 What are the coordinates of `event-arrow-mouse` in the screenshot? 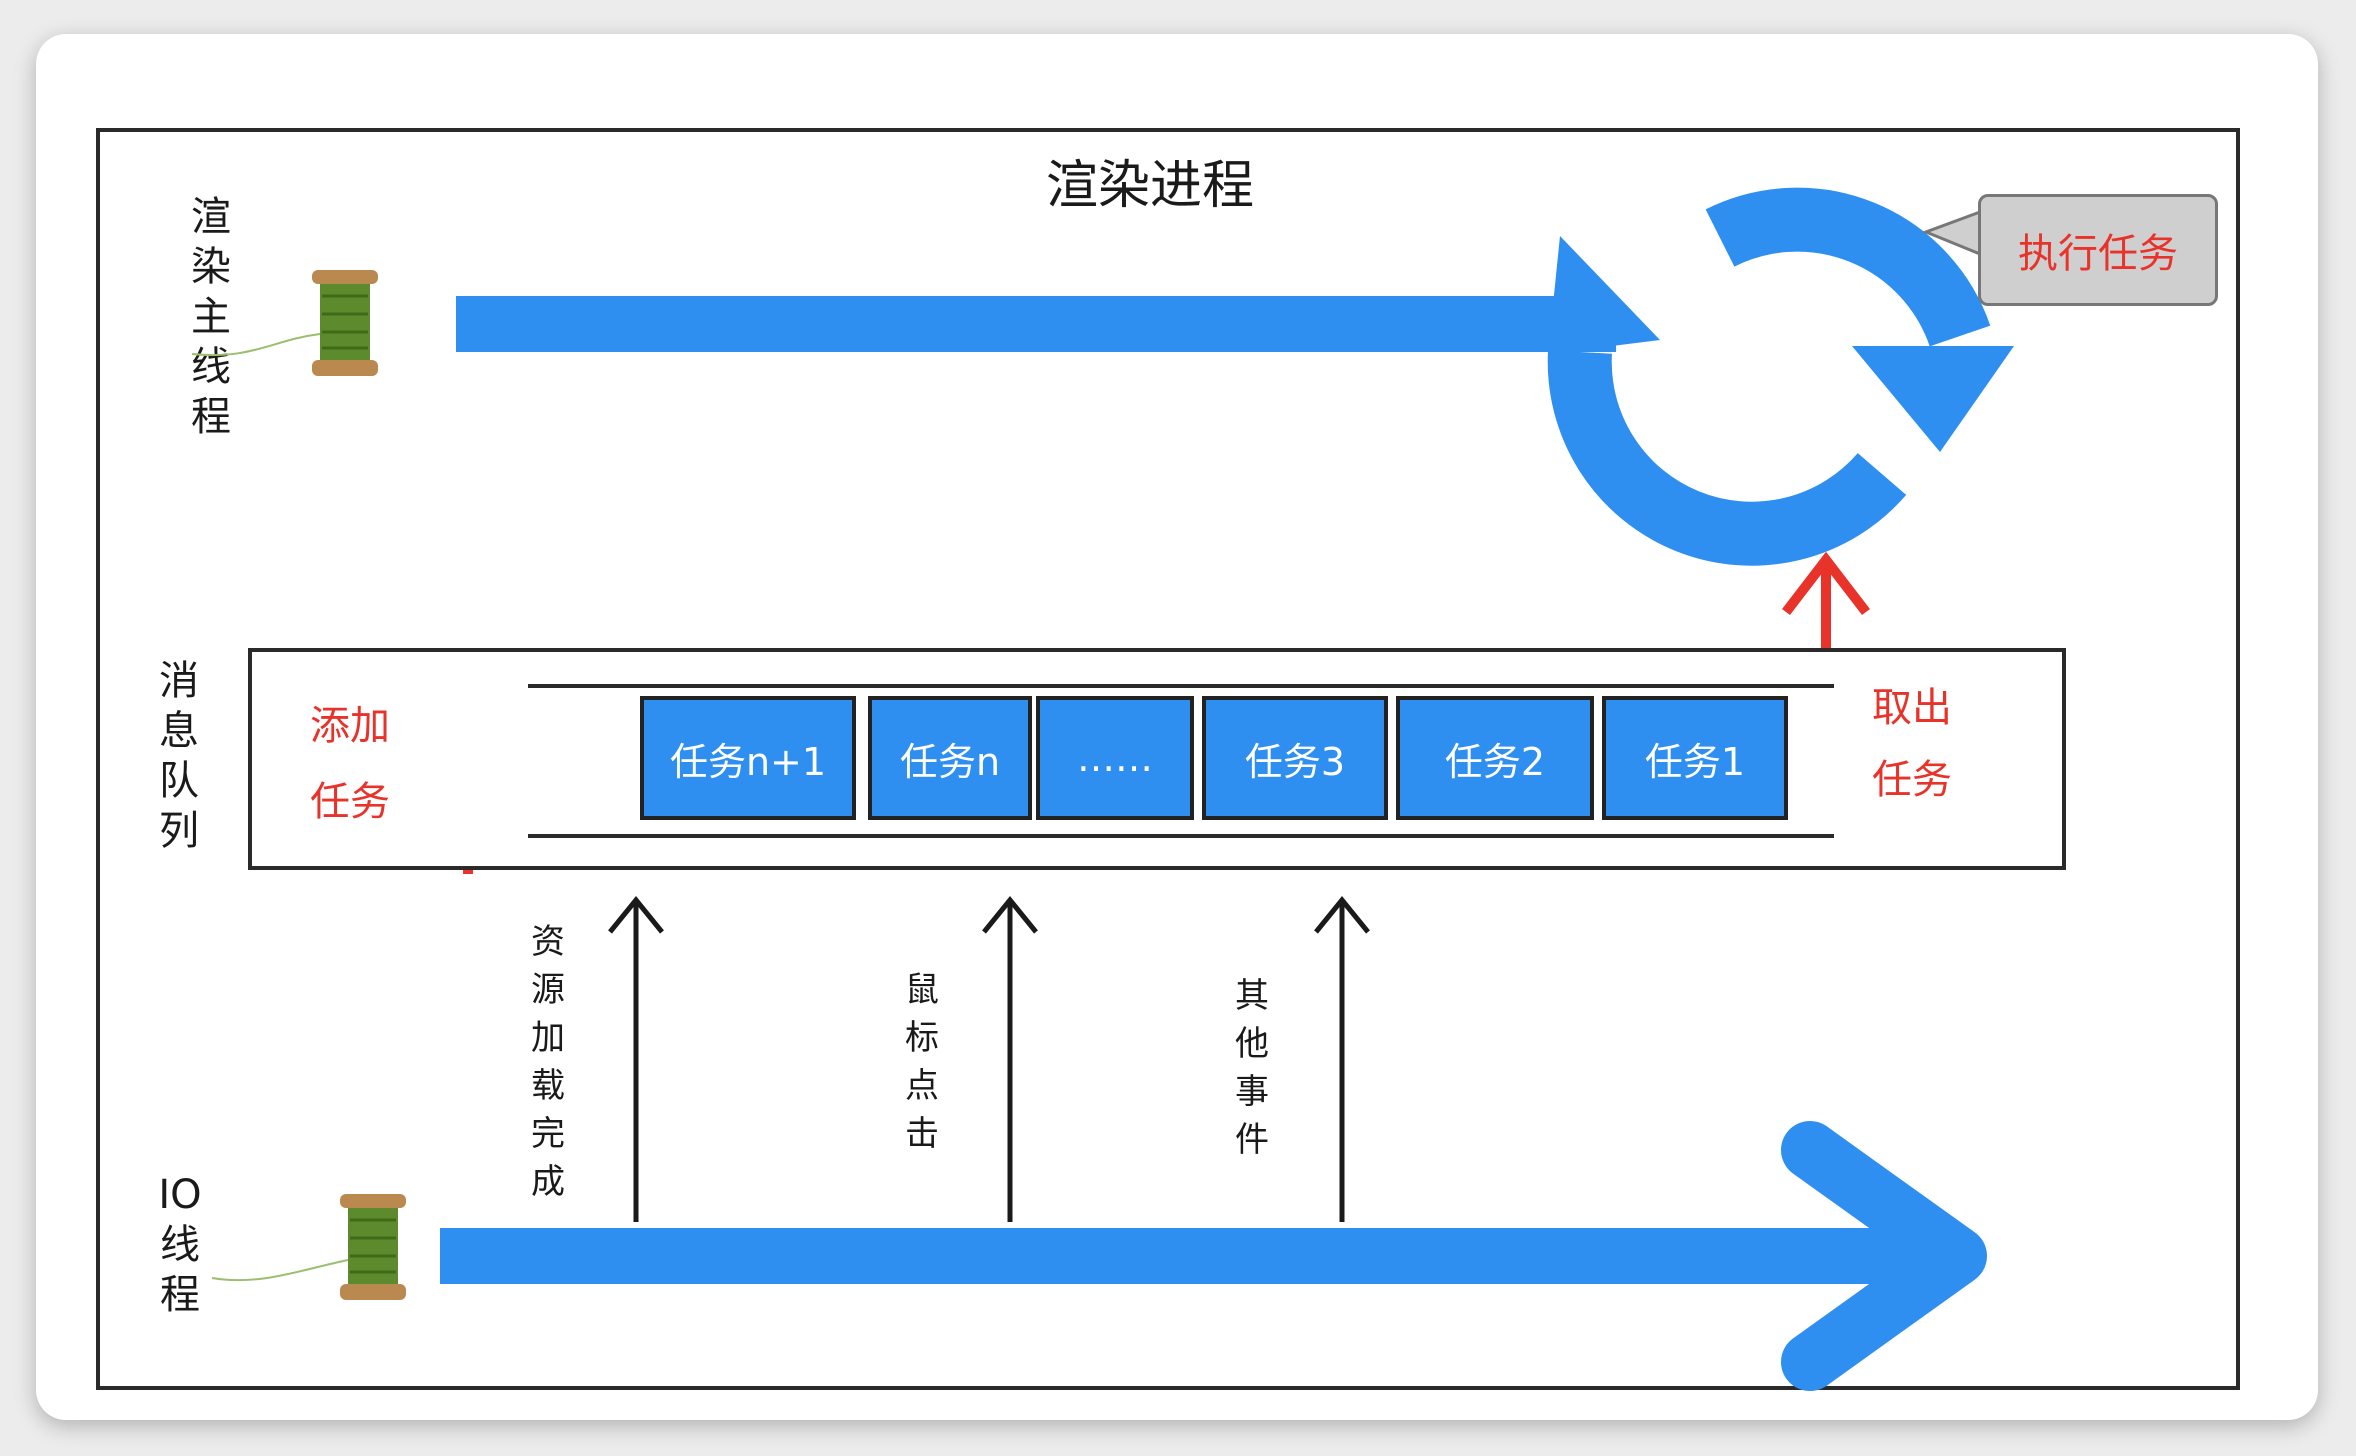 It's located at (1010, 1059).